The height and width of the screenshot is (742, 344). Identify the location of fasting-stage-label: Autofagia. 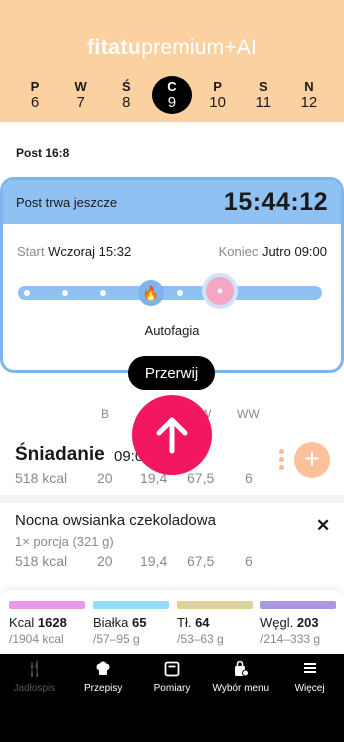
(172, 330).